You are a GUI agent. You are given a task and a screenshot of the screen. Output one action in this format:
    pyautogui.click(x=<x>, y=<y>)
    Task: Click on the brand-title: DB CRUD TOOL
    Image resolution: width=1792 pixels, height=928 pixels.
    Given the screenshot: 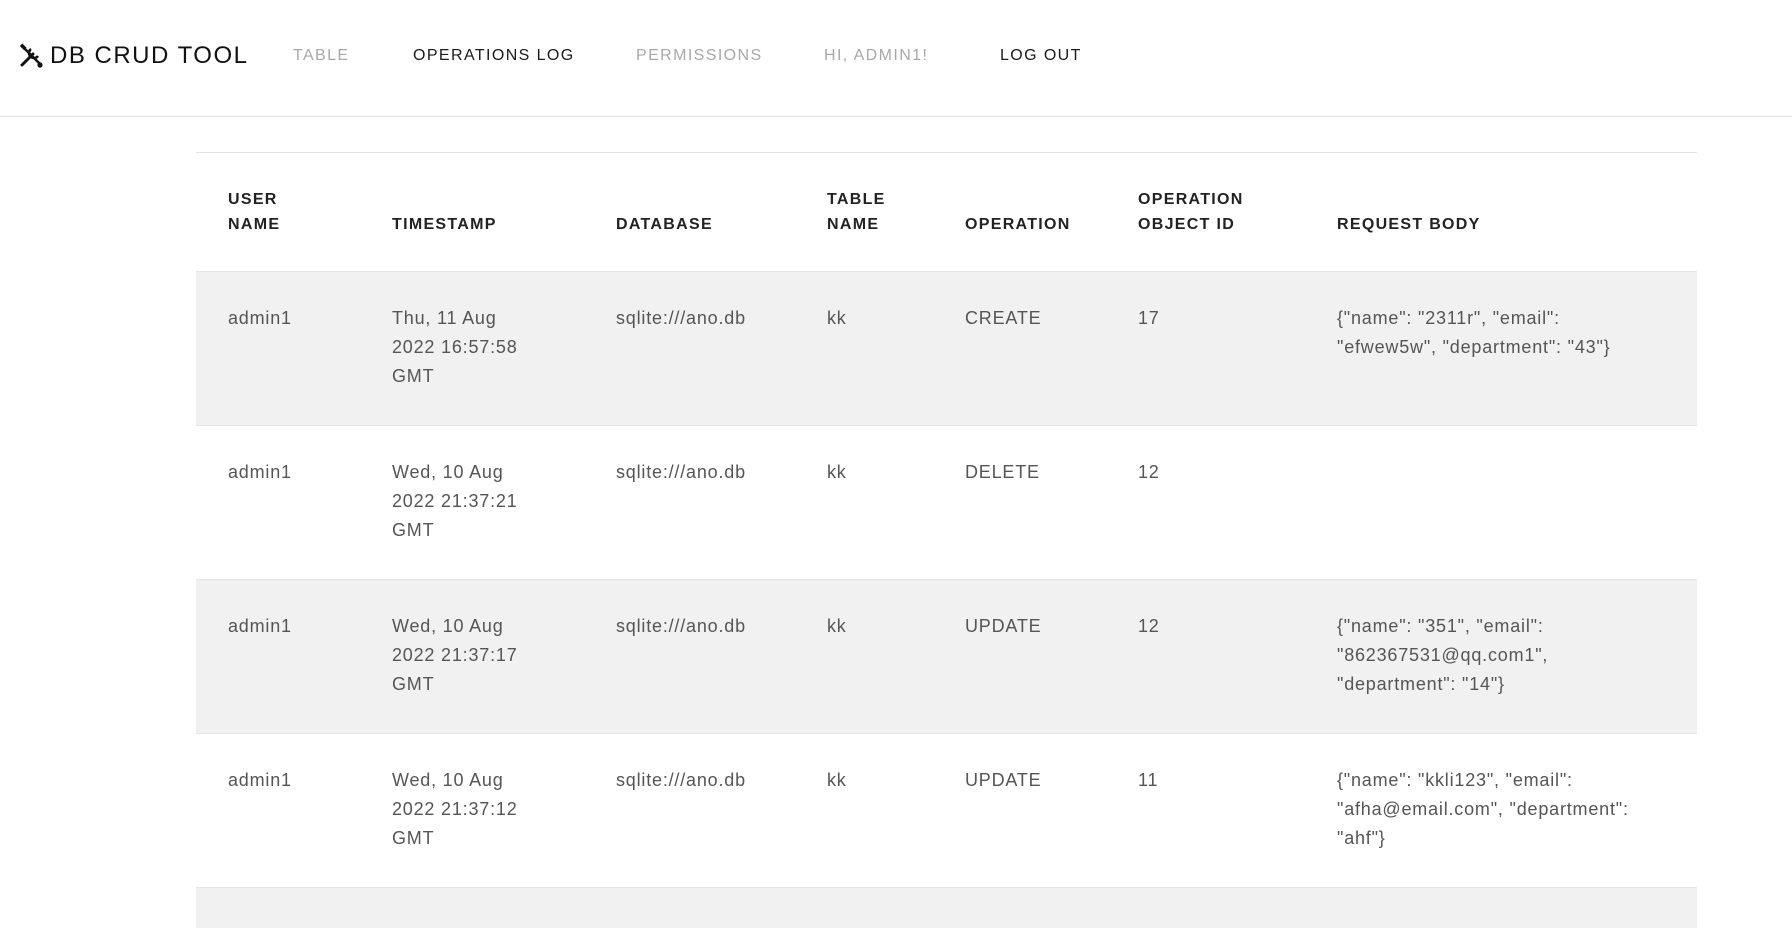 What is the action you would take?
    pyautogui.click(x=149, y=55)
    